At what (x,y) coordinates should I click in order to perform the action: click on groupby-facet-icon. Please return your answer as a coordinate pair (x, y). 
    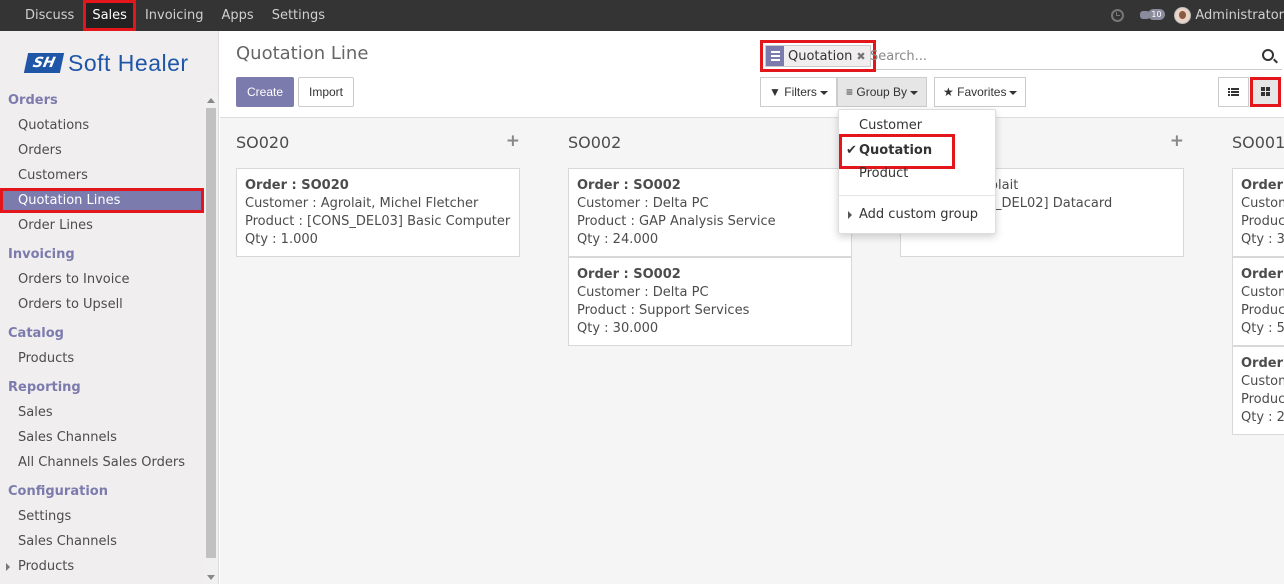
    Looking at the image, I should click on (775, 56).